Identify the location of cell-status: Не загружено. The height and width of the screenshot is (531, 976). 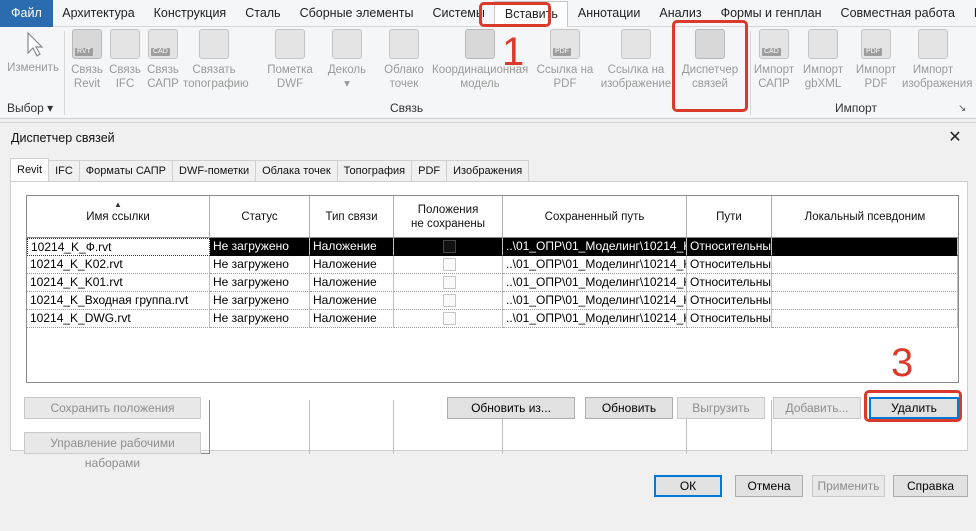
(260, 247).